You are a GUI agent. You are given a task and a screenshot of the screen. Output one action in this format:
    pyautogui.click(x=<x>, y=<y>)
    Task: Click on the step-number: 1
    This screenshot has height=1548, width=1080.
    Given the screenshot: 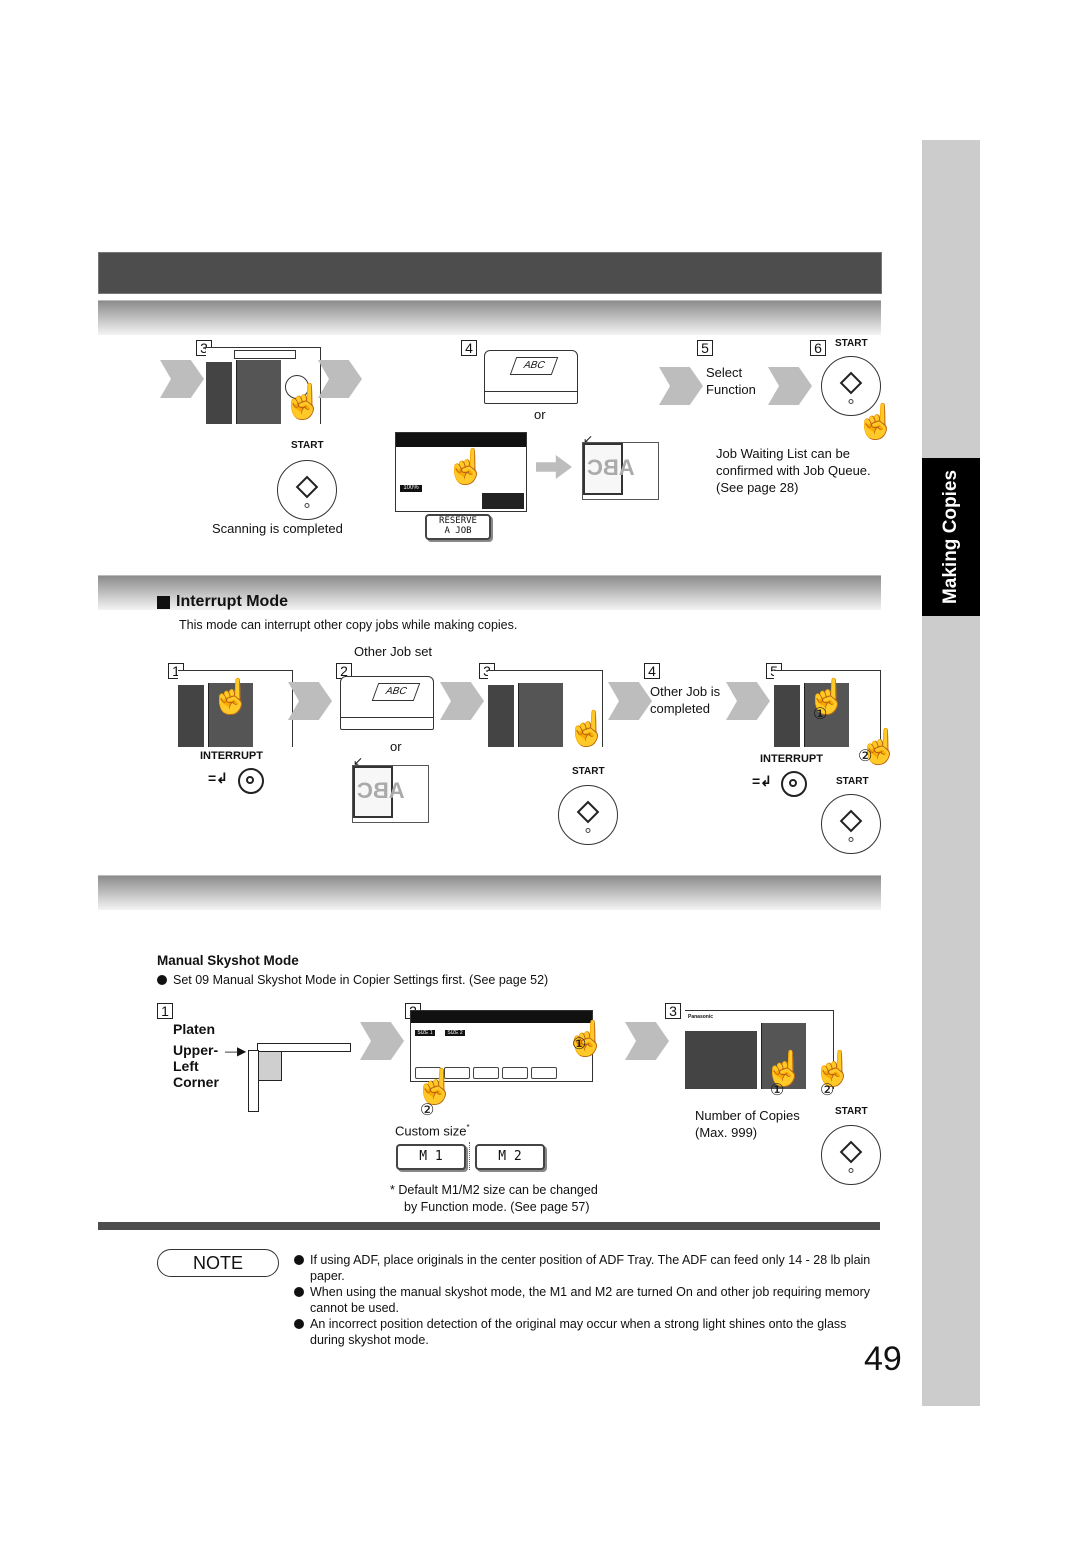 What is the action you would take?
    pyautogui.click(x=165, y=1011)
    